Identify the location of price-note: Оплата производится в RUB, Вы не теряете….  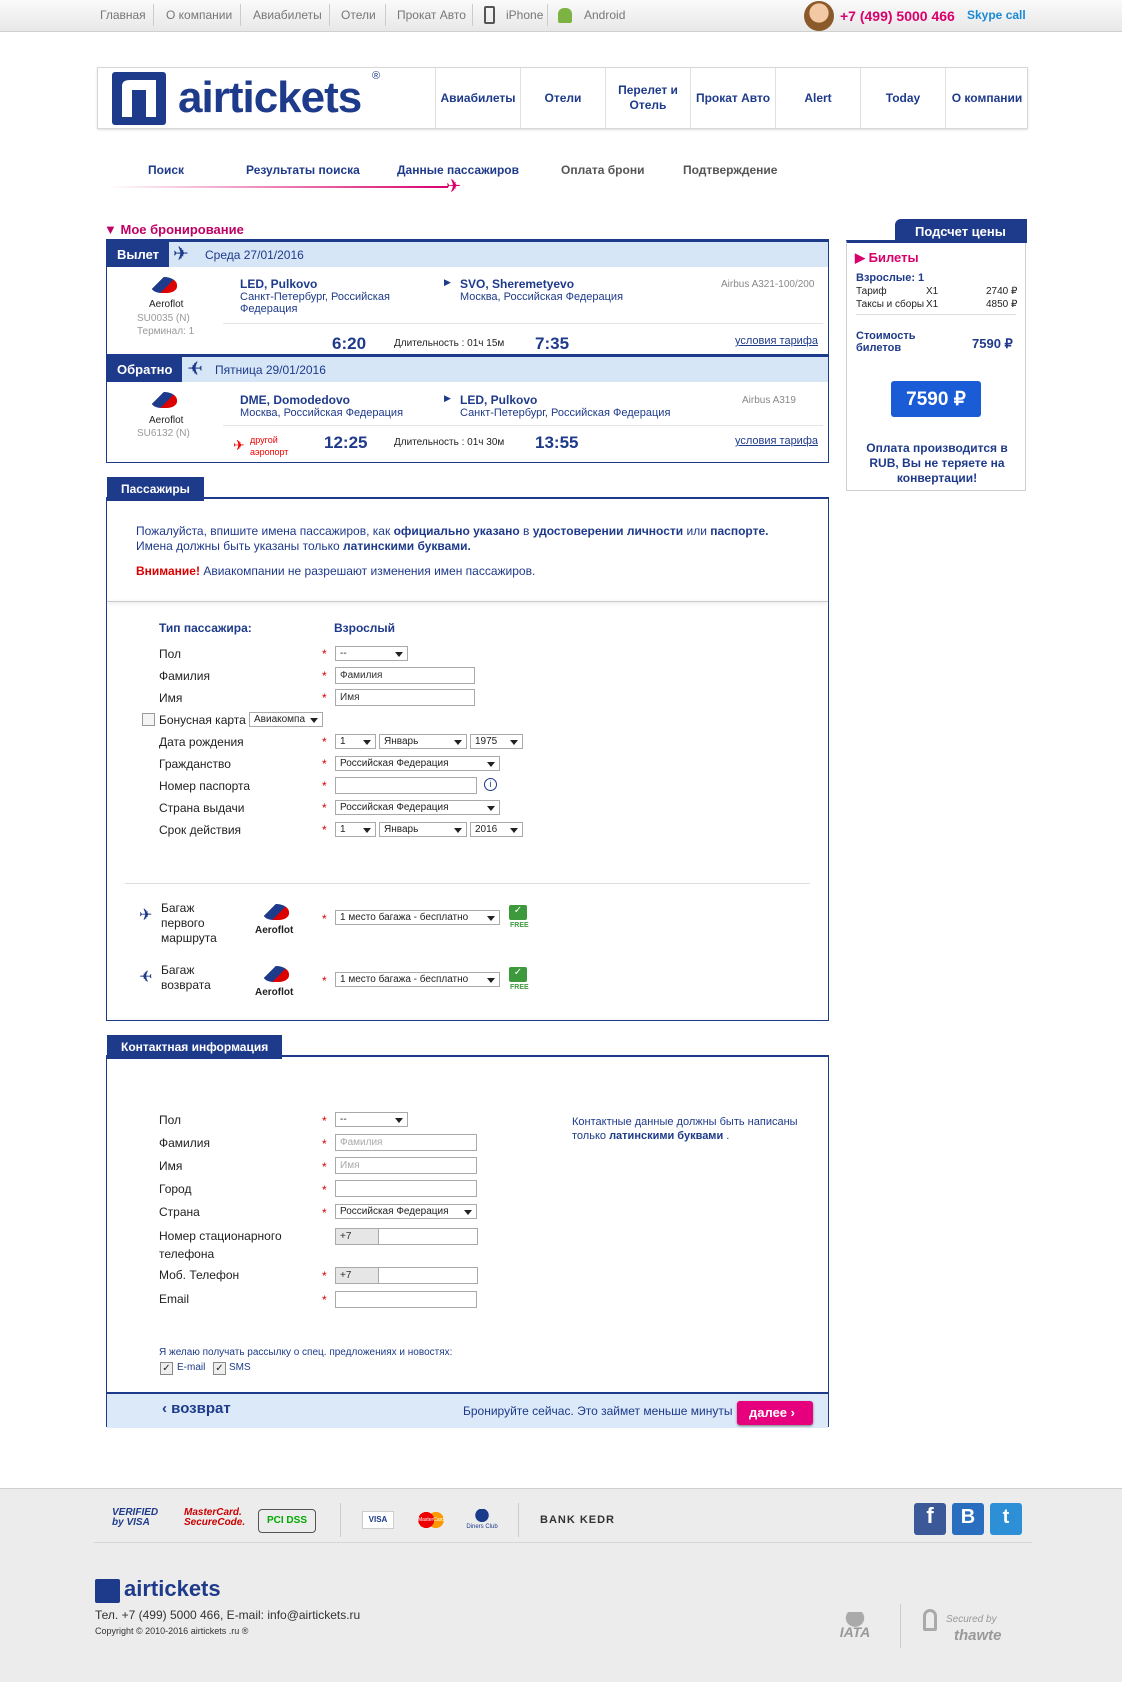
(937, 463).